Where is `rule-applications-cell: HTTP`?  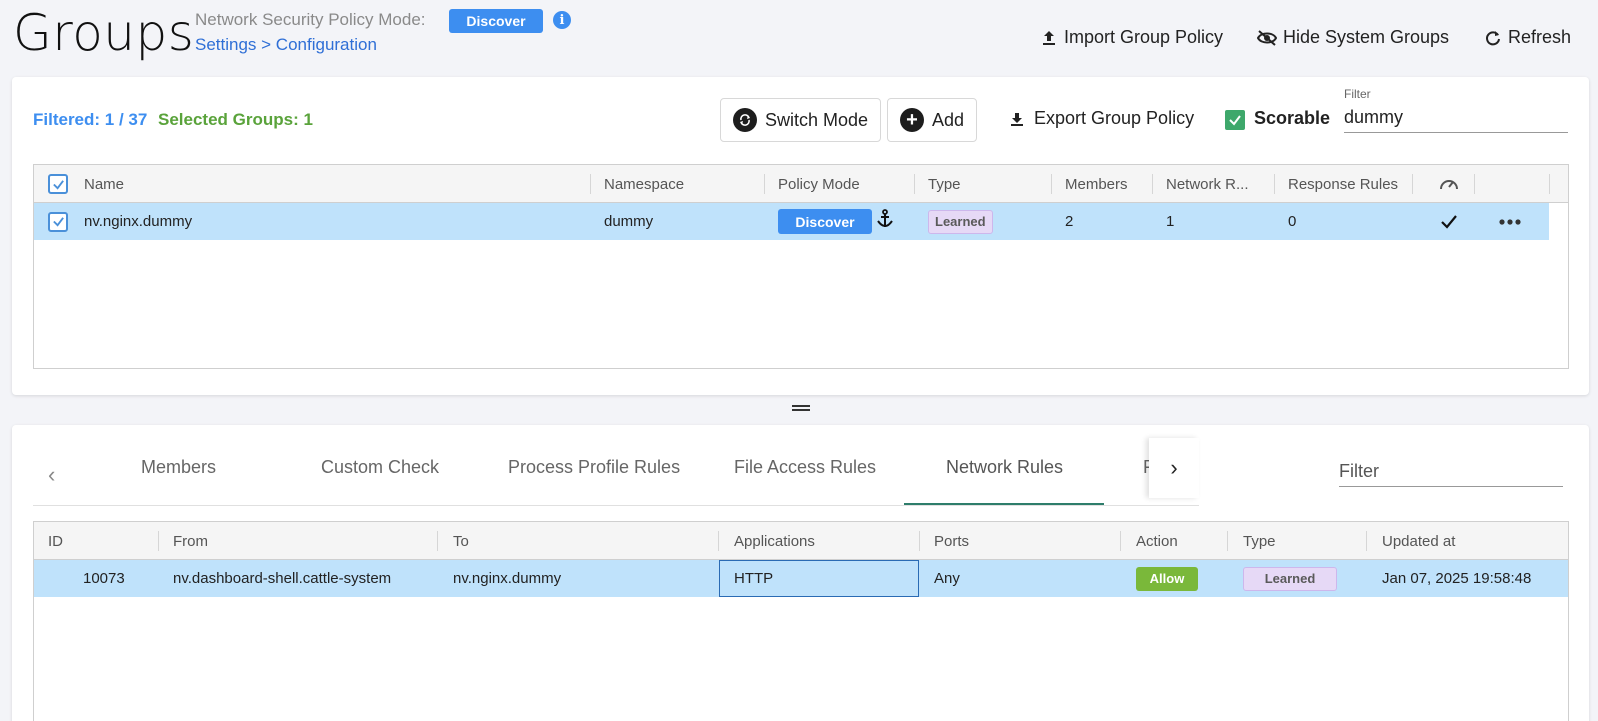
rule-applications-cell: HTTP is located at coordinates (819, 578).